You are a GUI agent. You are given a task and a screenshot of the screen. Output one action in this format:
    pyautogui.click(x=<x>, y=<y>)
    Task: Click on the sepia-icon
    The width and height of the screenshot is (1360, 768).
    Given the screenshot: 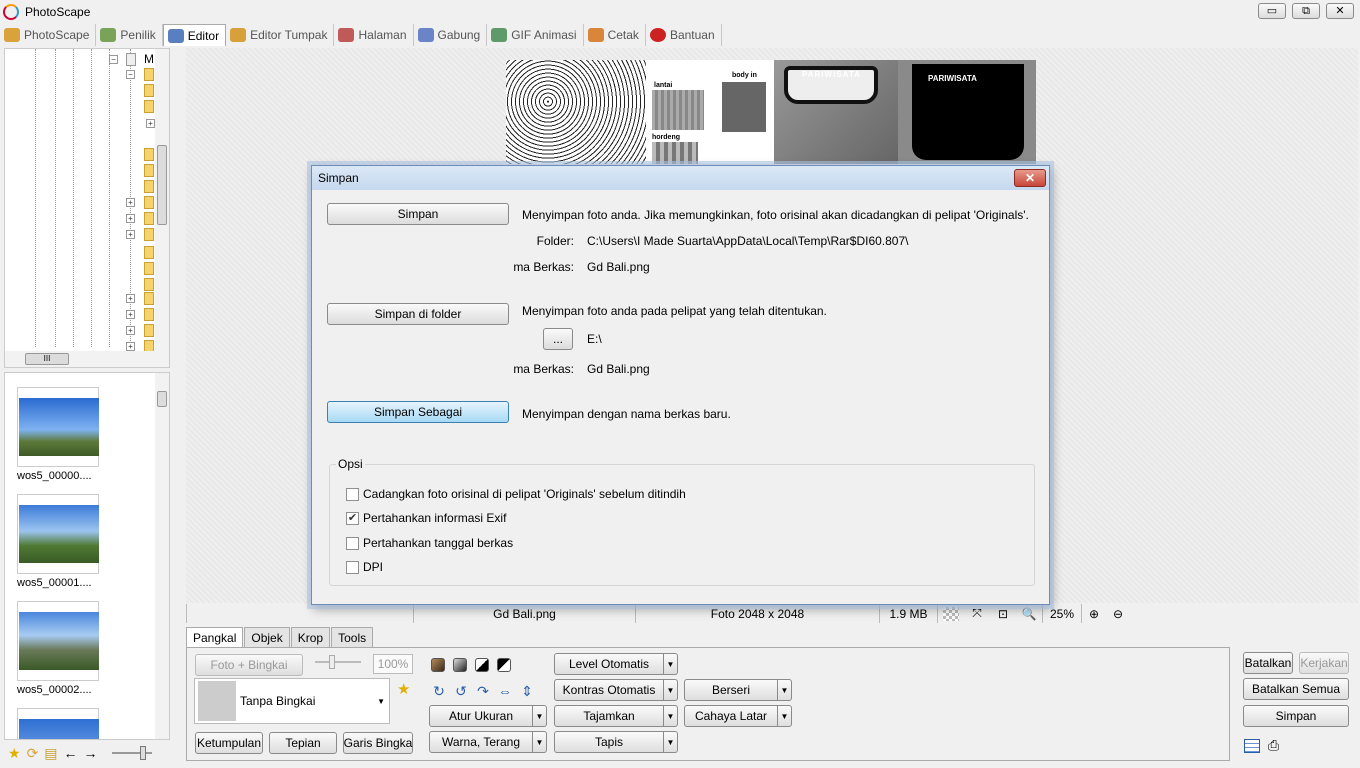 What is the action you would take?
    pyautogui.click(x=438, y=665)
    